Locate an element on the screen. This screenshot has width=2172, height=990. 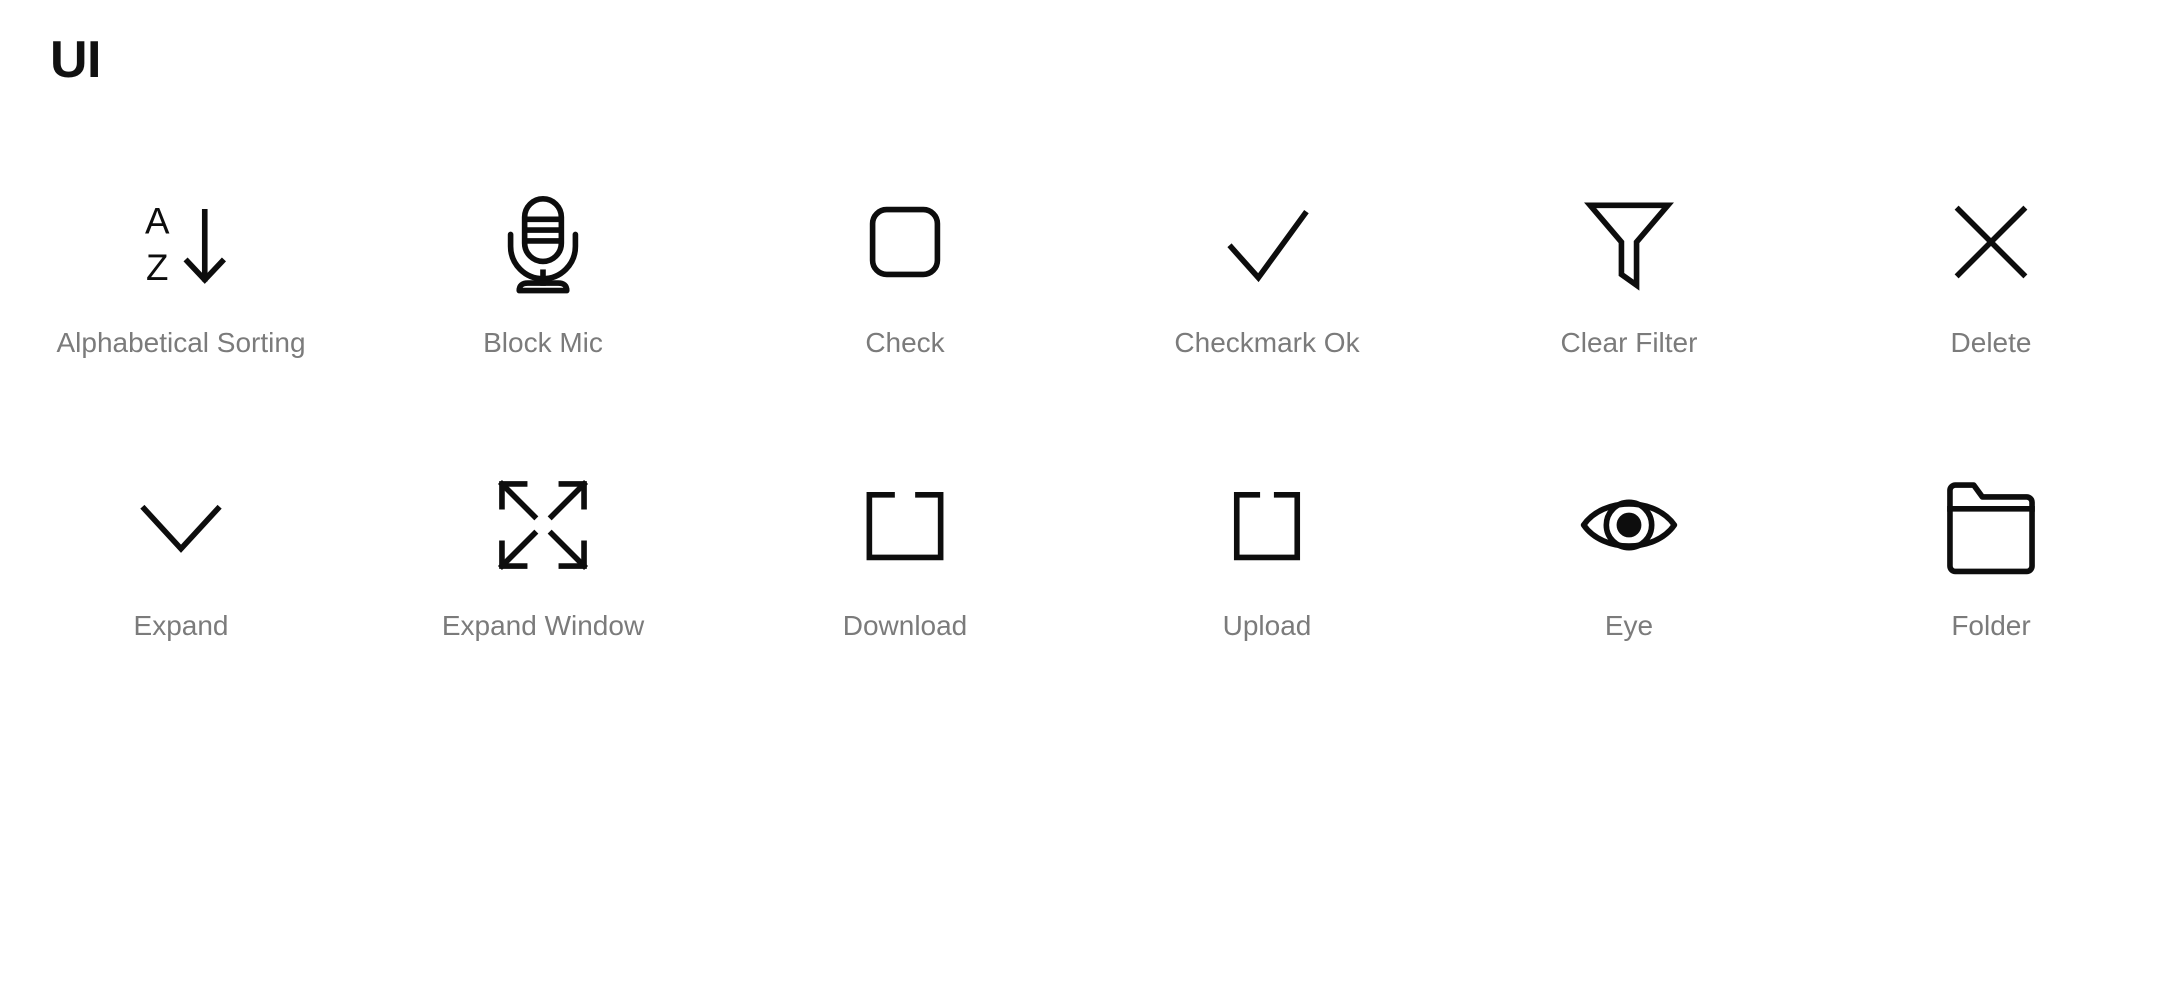
expand-window-icon is located at coordinates (543, 525).